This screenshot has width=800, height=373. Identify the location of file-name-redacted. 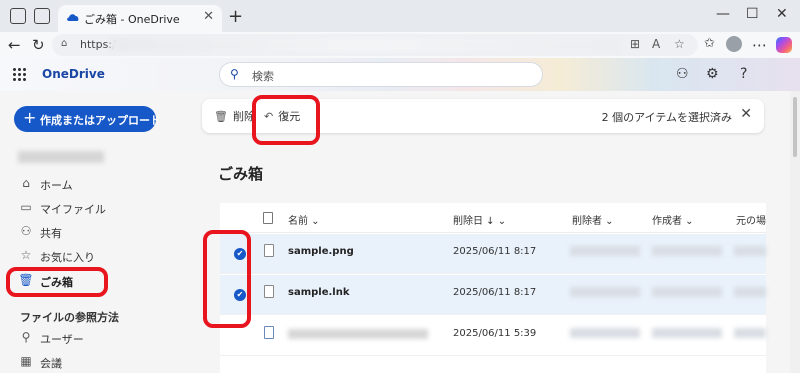
(358, 334).